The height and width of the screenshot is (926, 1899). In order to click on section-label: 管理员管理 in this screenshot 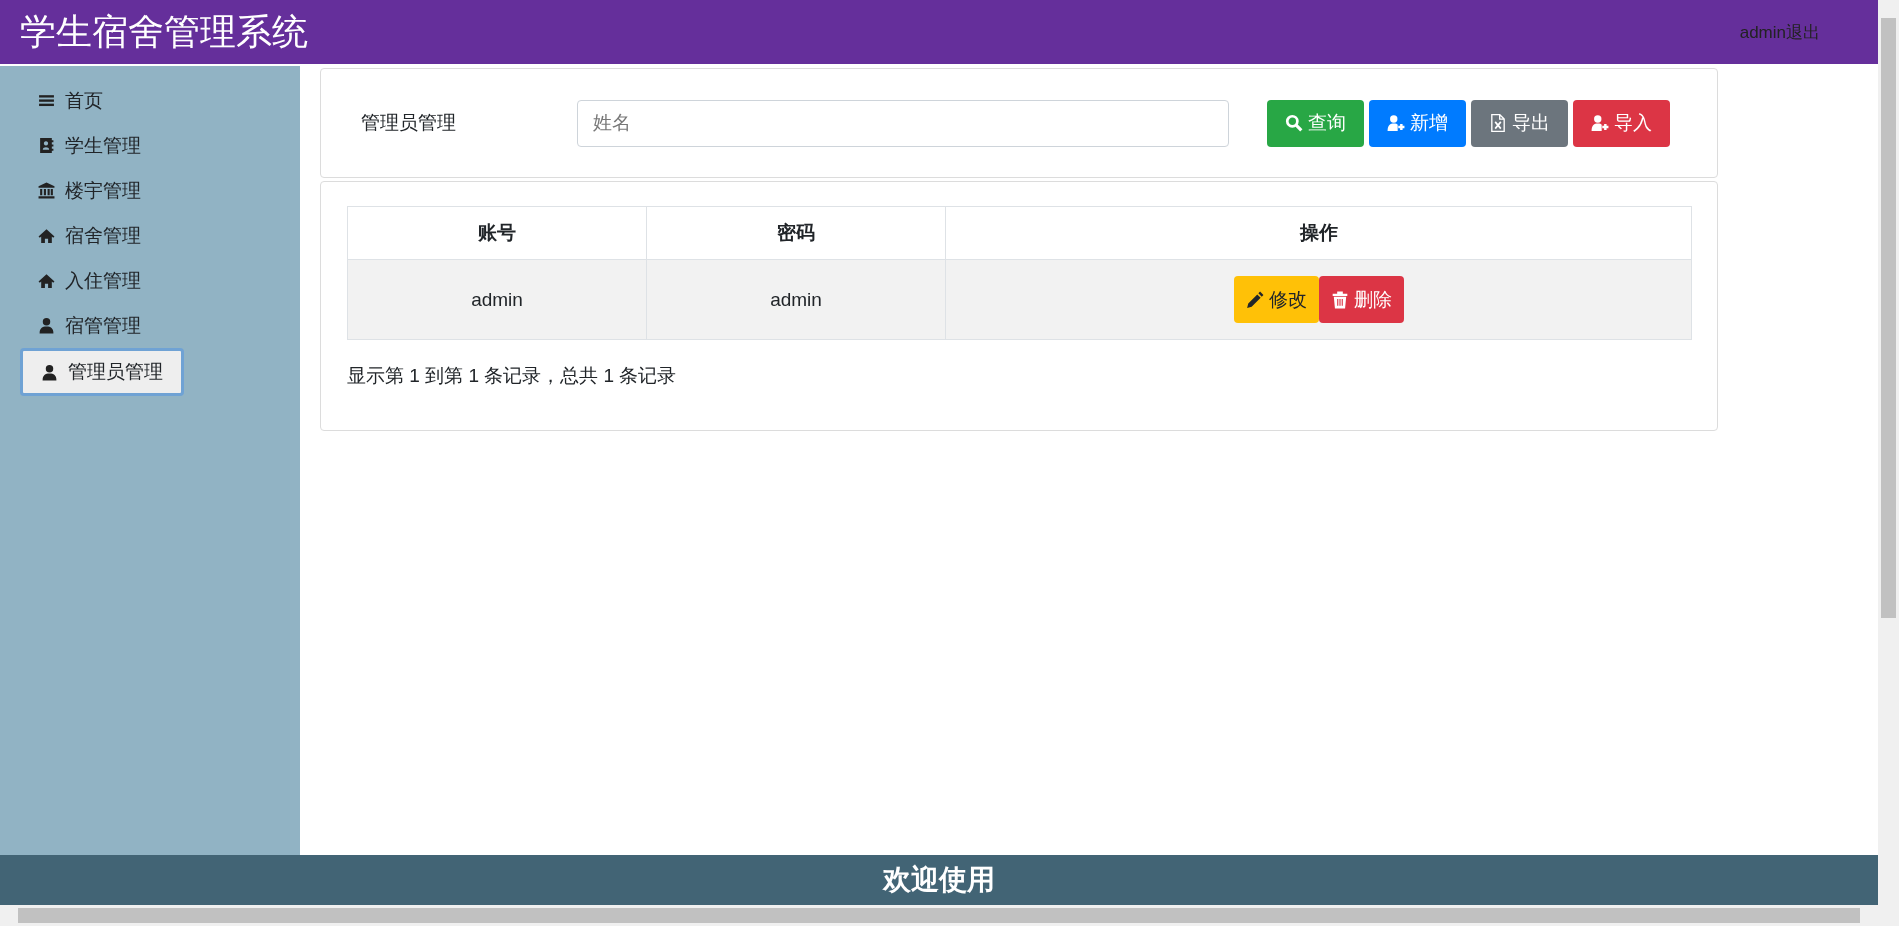, I will do `click(409, 123)`.